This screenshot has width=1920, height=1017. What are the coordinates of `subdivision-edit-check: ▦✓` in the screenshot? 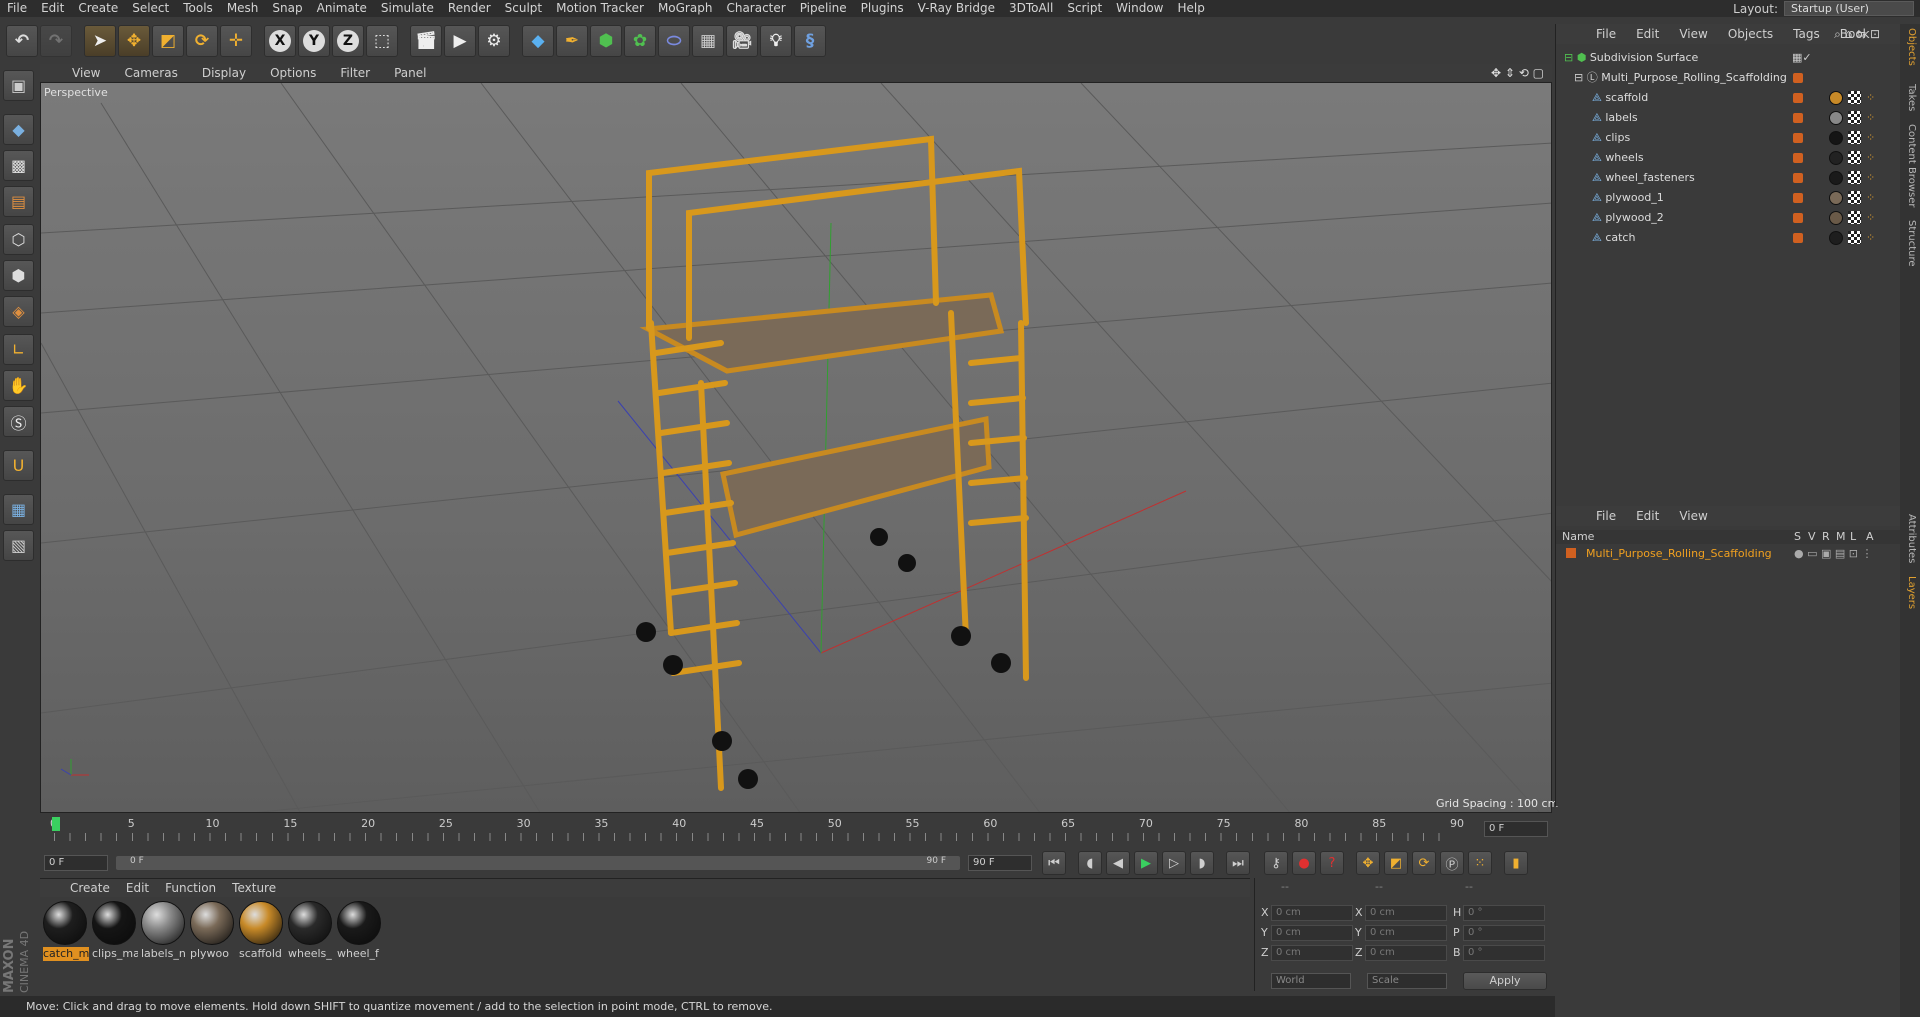 It's located at (1802, 57).